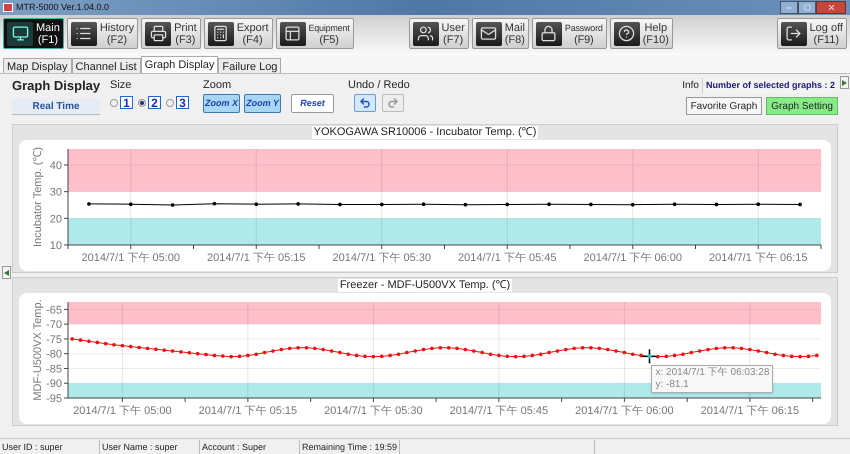 This screenshot has height=454, width=850. I want to click on tab: Channel List, so click(106, 65).